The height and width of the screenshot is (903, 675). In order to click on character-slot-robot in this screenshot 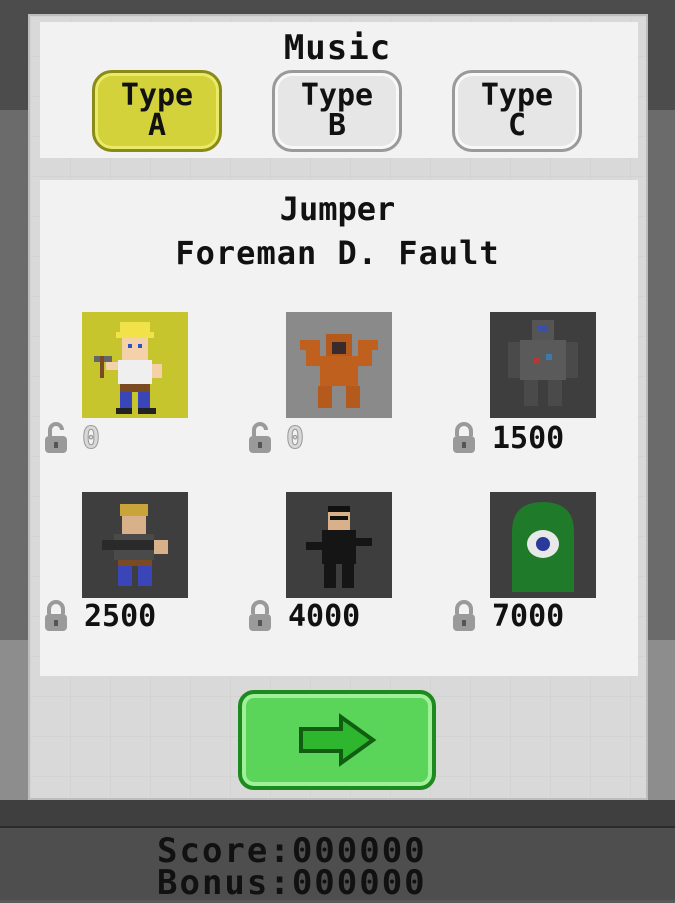, I will do `click(543, 365)`.